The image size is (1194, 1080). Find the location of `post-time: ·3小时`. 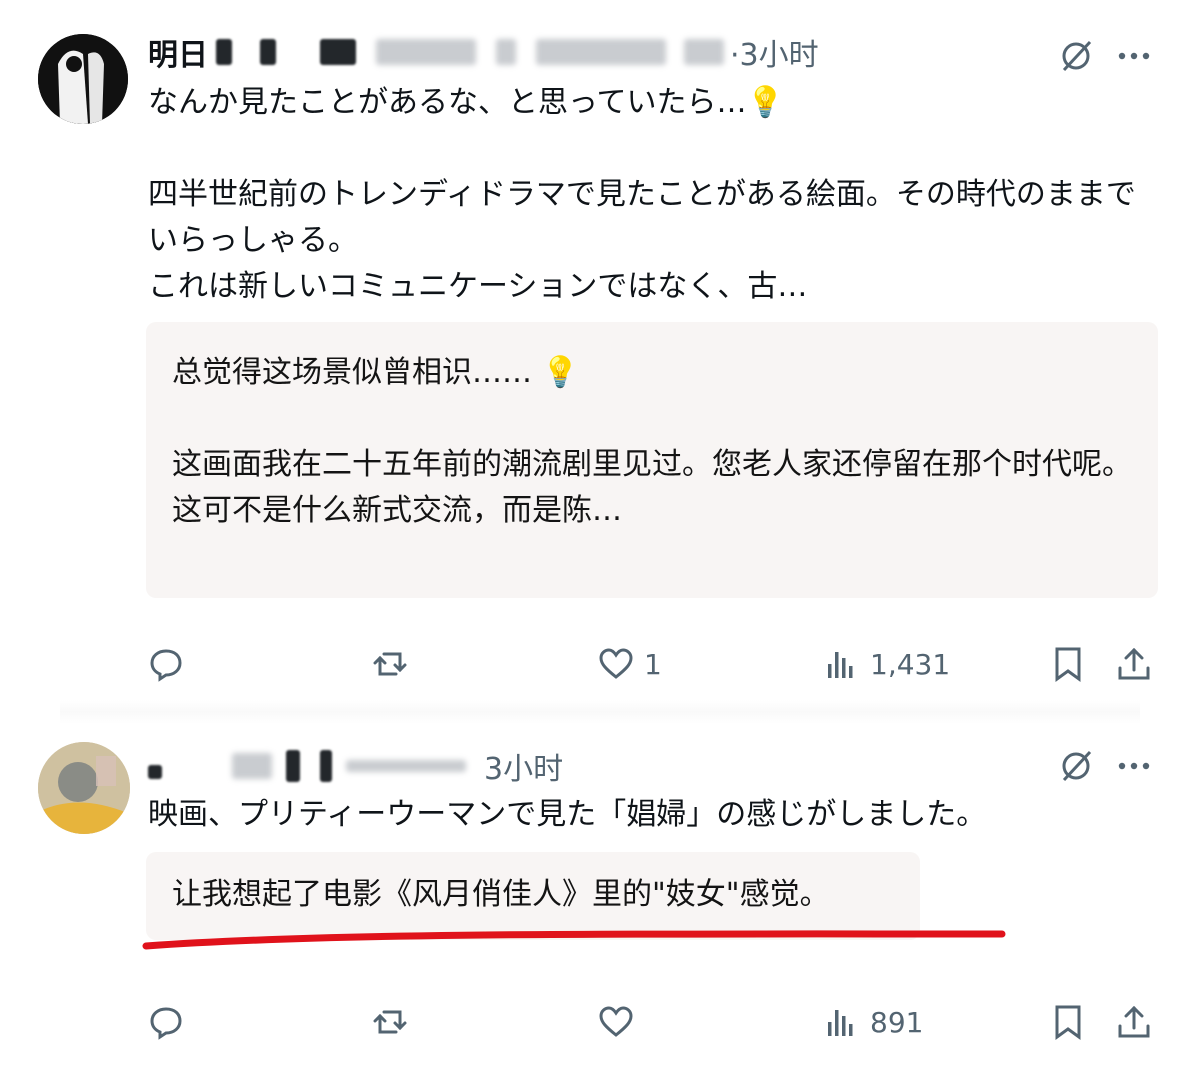

post-time: ·3小时 is located at coordinates (774, 52).